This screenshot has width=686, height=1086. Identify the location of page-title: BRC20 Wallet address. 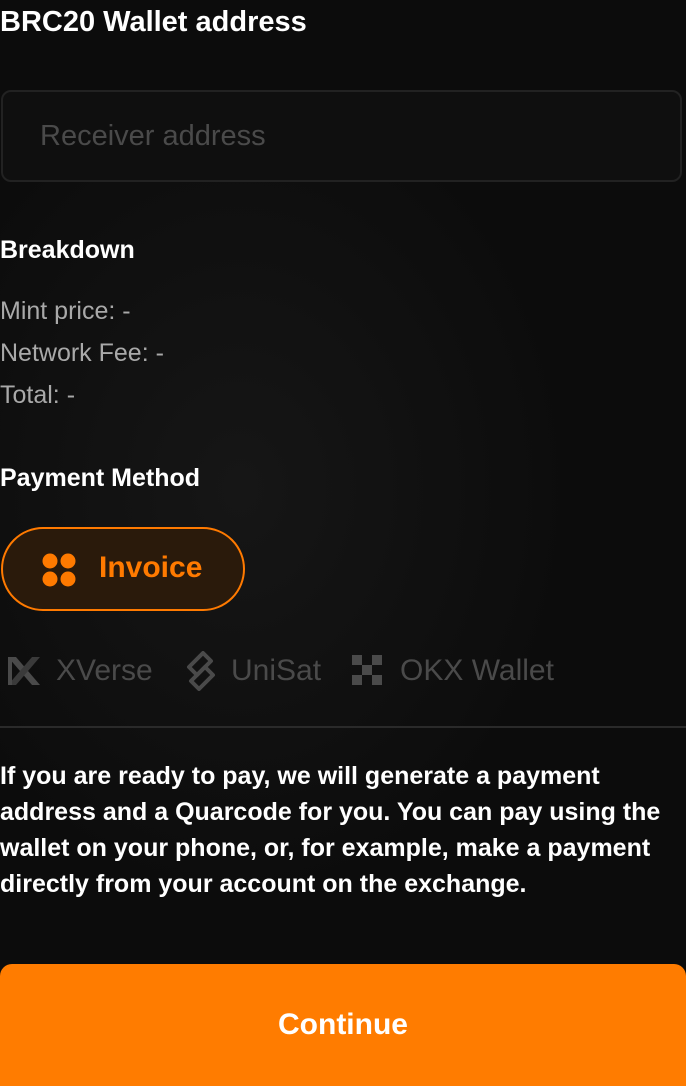
(153, 22).